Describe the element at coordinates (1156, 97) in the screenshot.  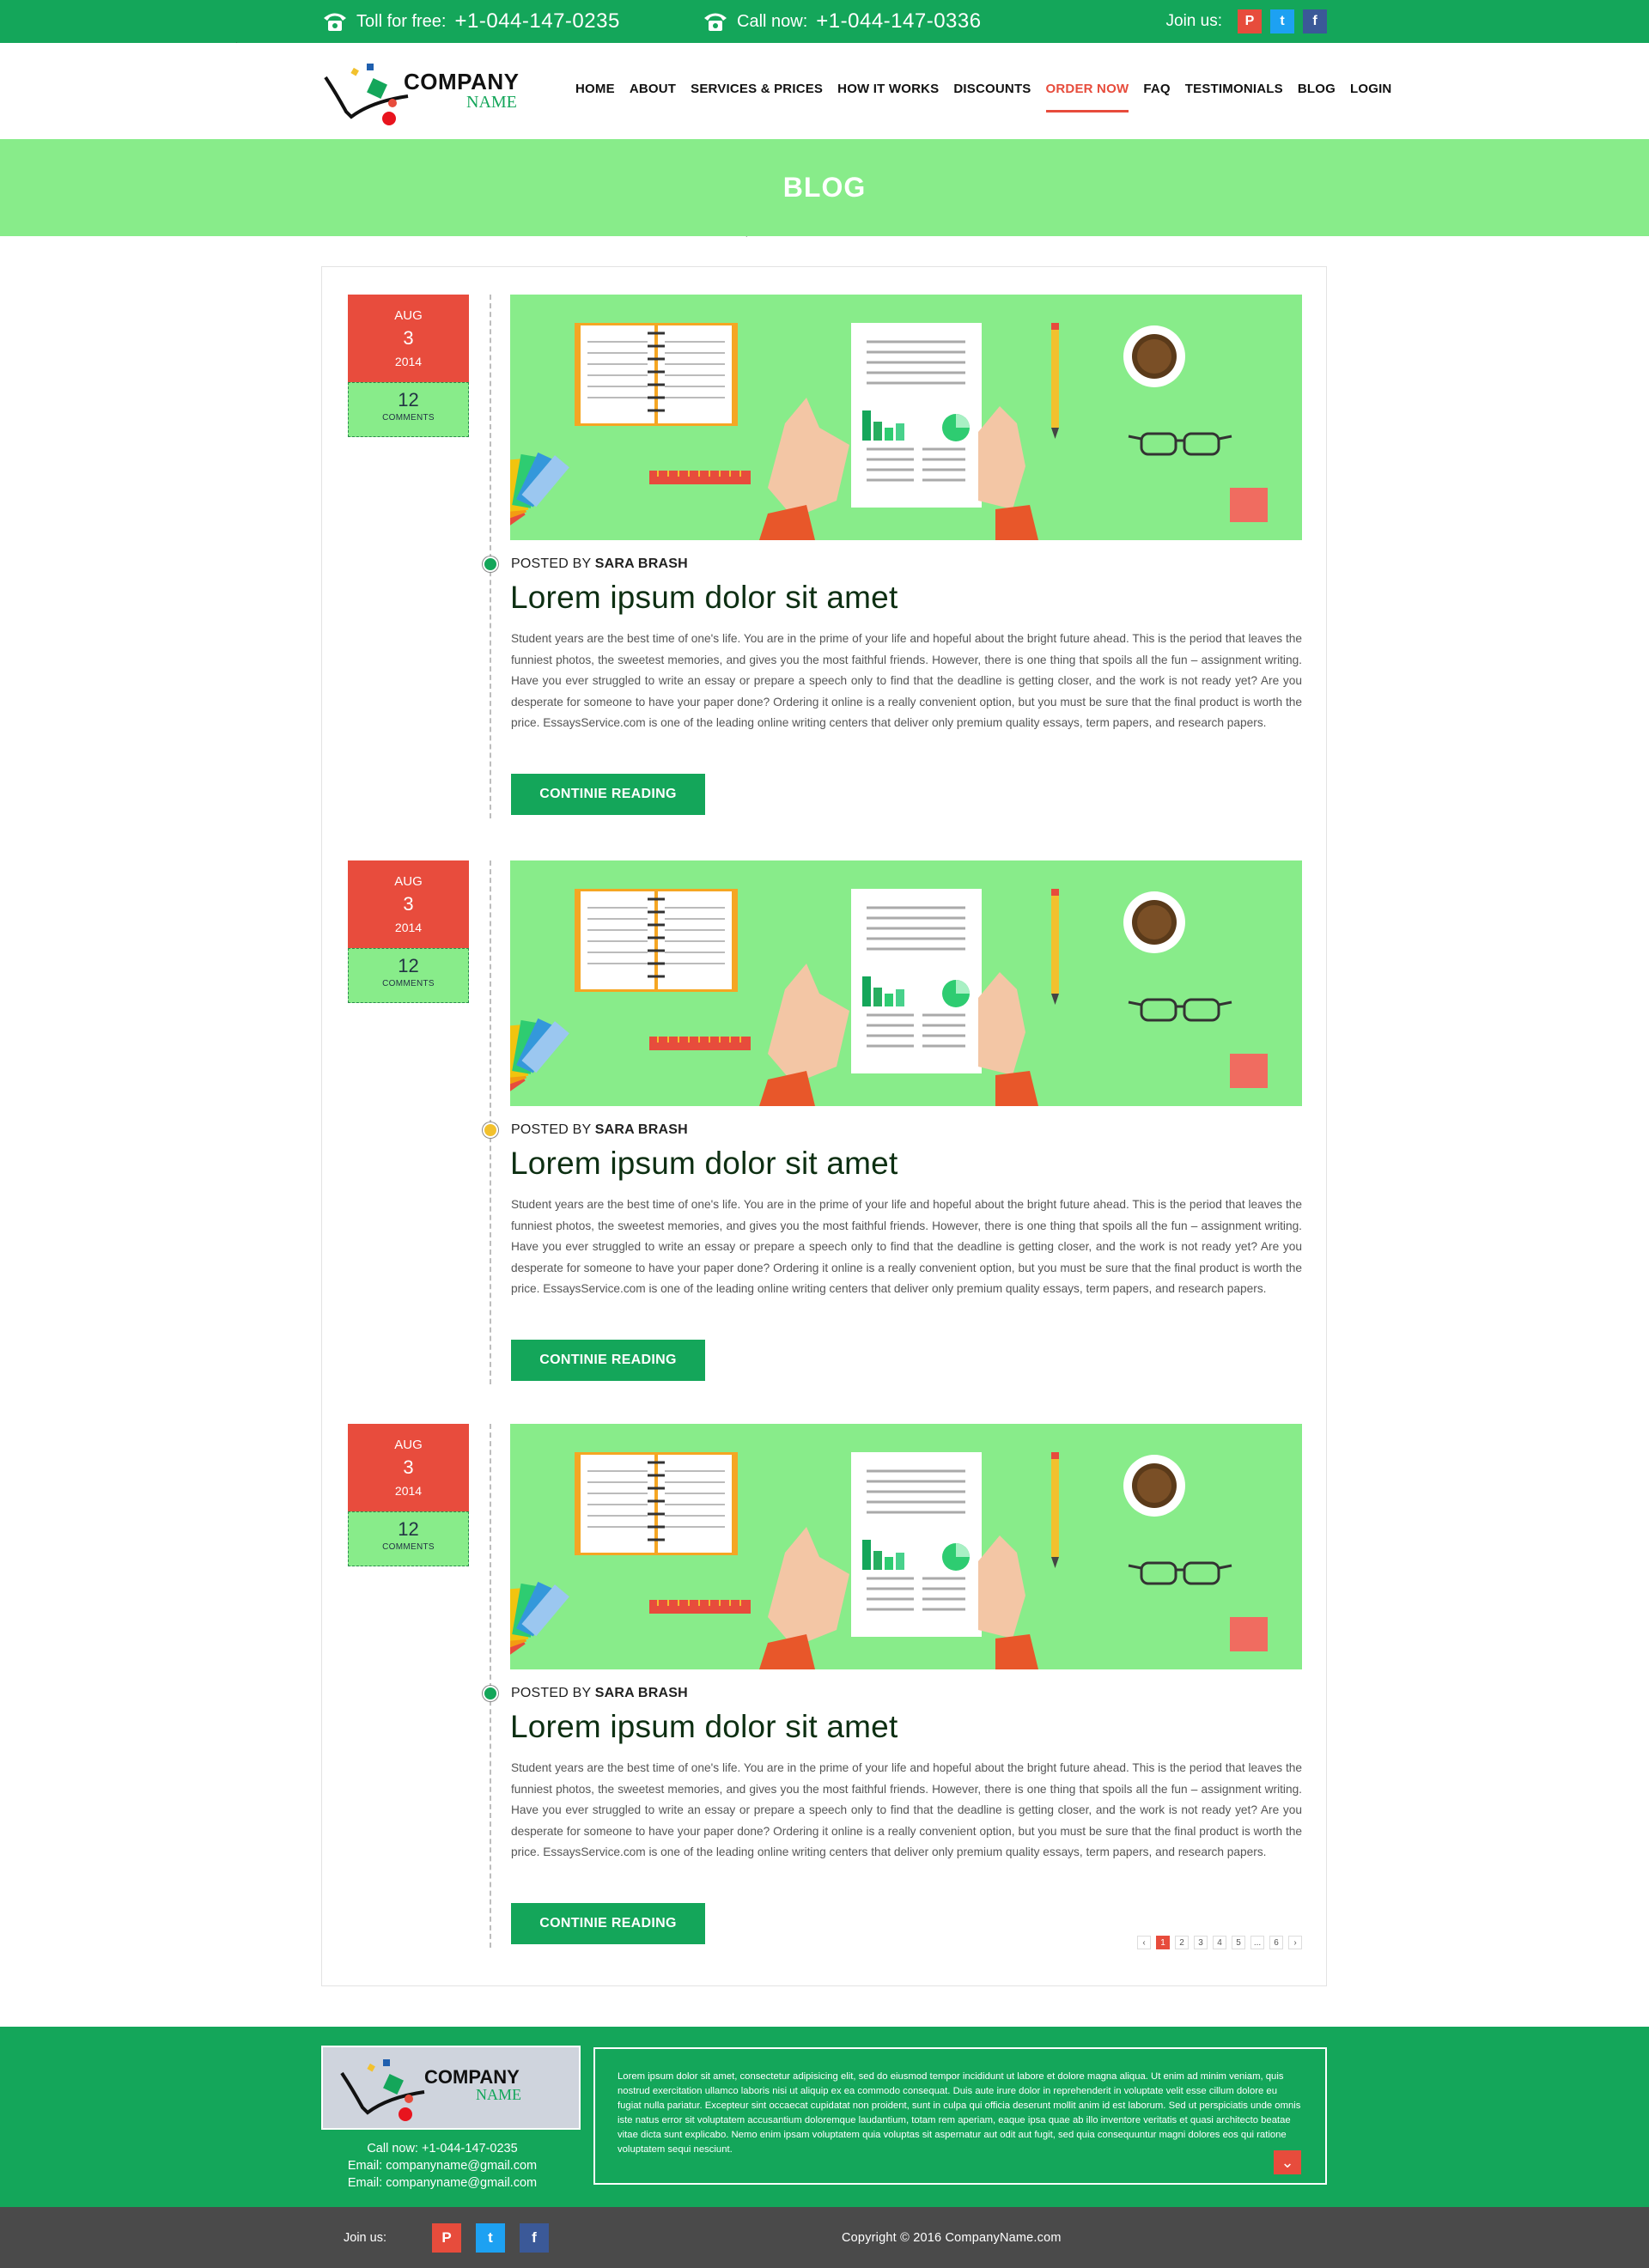
I see `nav-faq: FAQ` at that location.